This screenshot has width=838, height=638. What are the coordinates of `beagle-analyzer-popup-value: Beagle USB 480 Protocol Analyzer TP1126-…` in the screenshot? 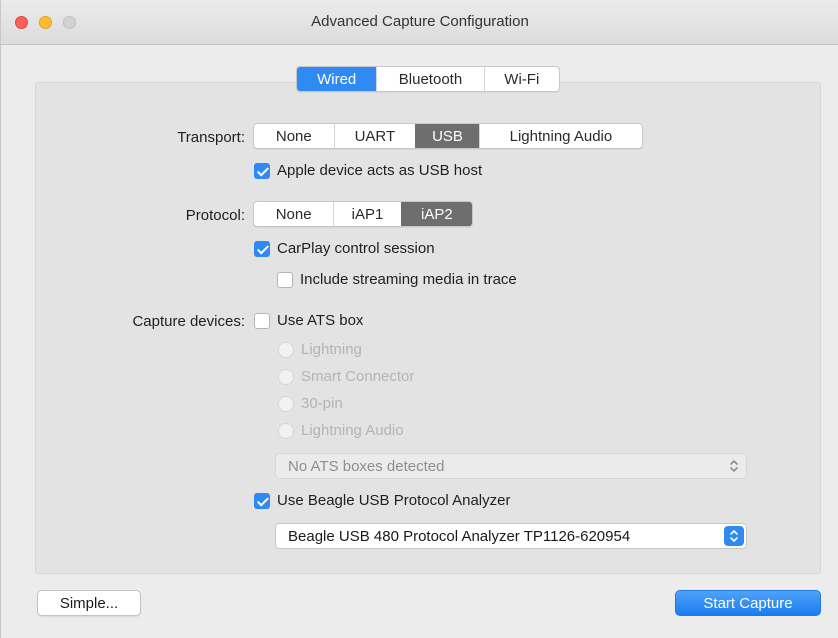 It's located at (459, 536).